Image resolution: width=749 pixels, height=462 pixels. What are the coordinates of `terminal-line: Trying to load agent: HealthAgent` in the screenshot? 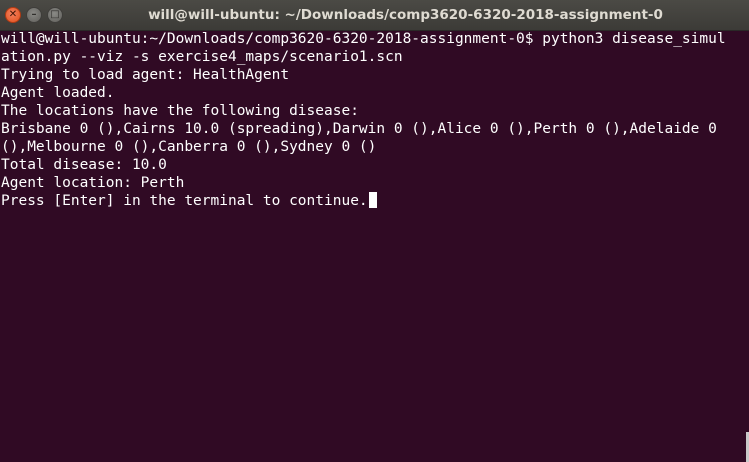 It's located at (145, 75).